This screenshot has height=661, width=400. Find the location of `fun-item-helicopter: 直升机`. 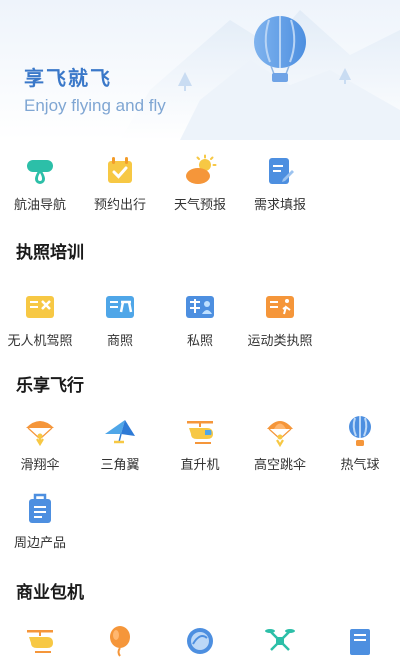

fun-item-helicopter: 直升机 is located at coordinates (200, 443).